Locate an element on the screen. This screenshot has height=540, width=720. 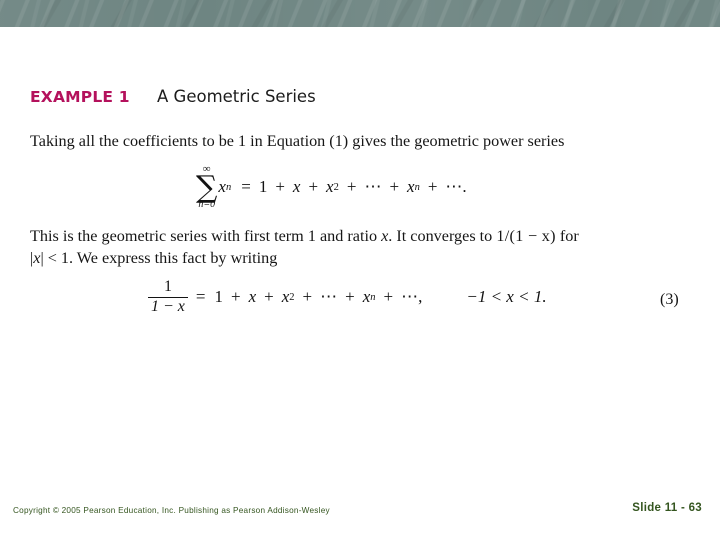
eq3-plus-4: + is located at coordinates (350, 297).